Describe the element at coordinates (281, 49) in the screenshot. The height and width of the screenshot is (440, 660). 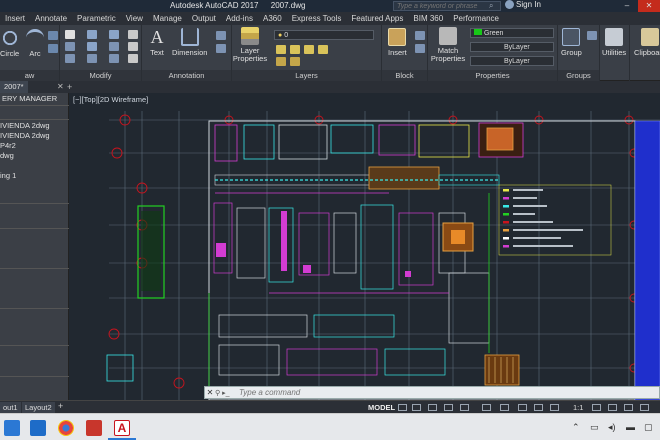
I see `layer-isolate-icon` at that location.